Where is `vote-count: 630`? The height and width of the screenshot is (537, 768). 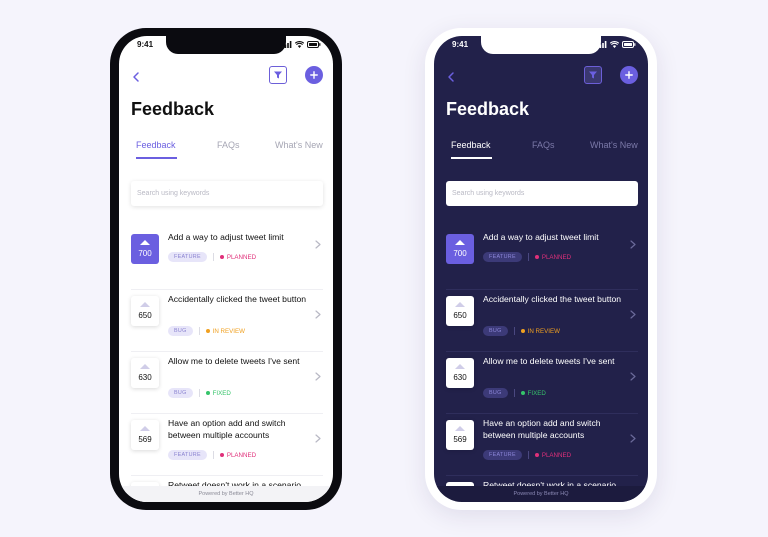
vote-count: 630 is located at coordinates (145, 377).